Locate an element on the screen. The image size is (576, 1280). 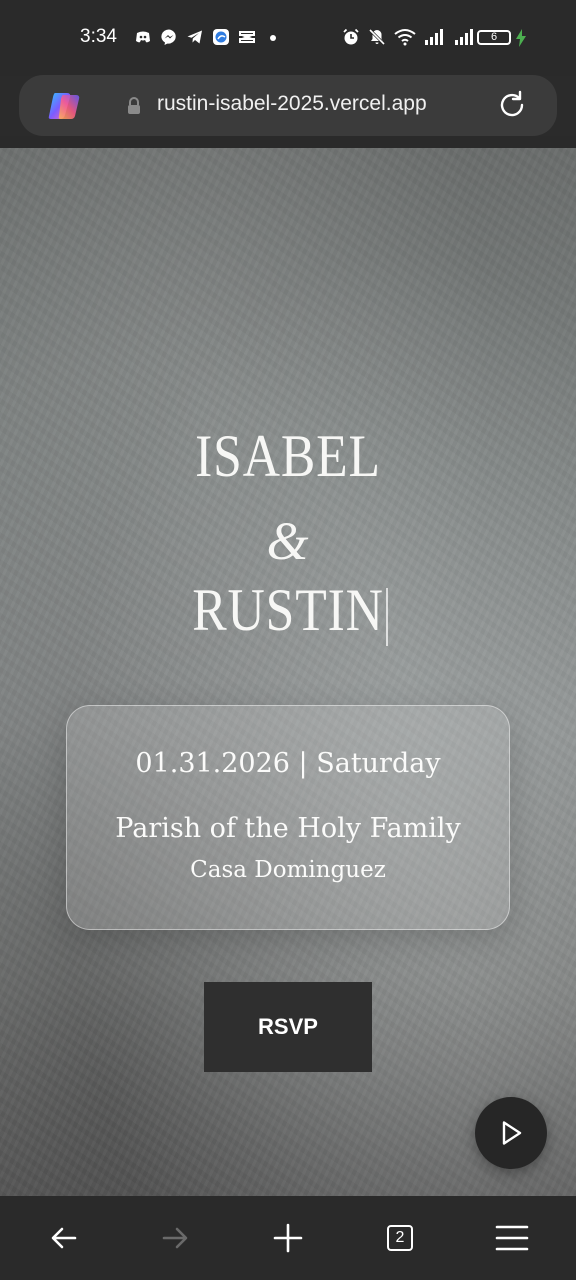
browser-bottom-bar: 2 is located at coordinates (288, 1238).